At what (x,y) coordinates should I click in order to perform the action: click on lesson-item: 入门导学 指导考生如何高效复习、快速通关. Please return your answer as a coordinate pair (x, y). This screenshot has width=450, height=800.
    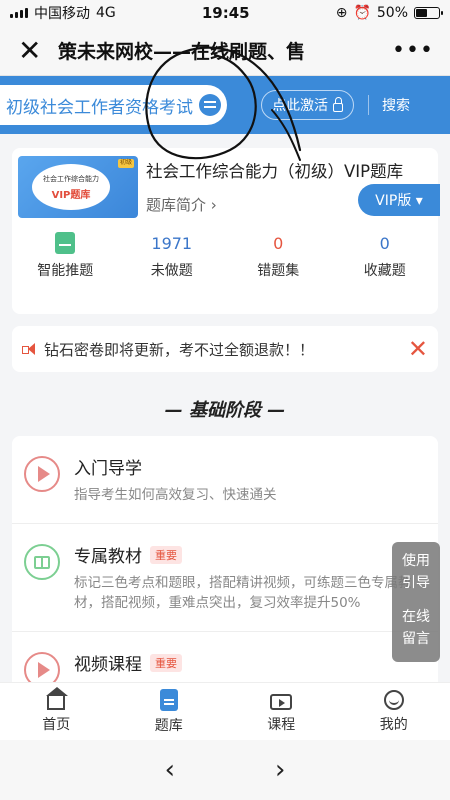
    Looking at the image, I should click on (225, 480).